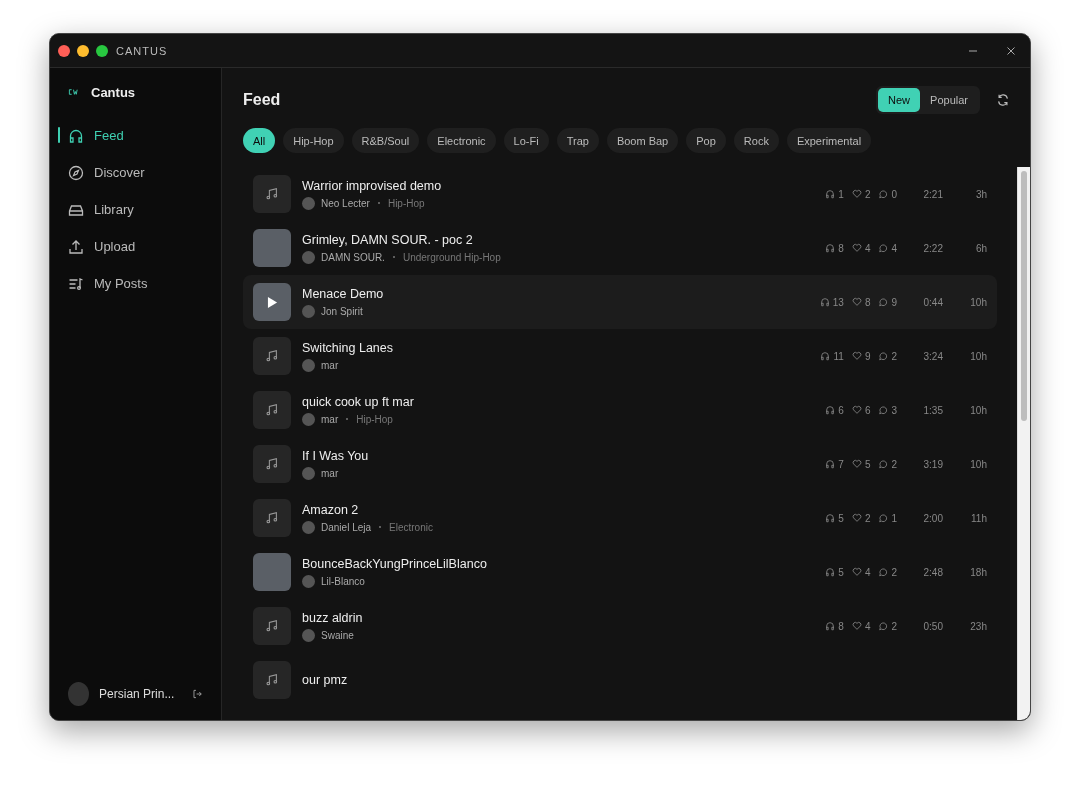 The height and width of the screenshot is (786, 1080). Describe the element at coordinates (272, 302) in the screenshot. I see `play-icon` at that location.